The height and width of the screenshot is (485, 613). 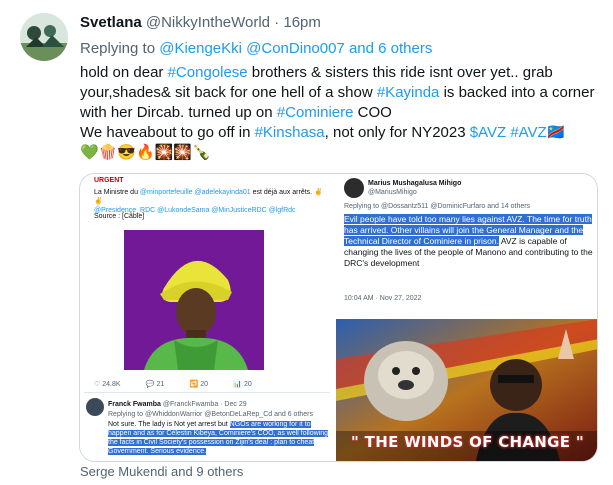 I want to click on replying-prefix: Replying to, so click(x=118, y=48).